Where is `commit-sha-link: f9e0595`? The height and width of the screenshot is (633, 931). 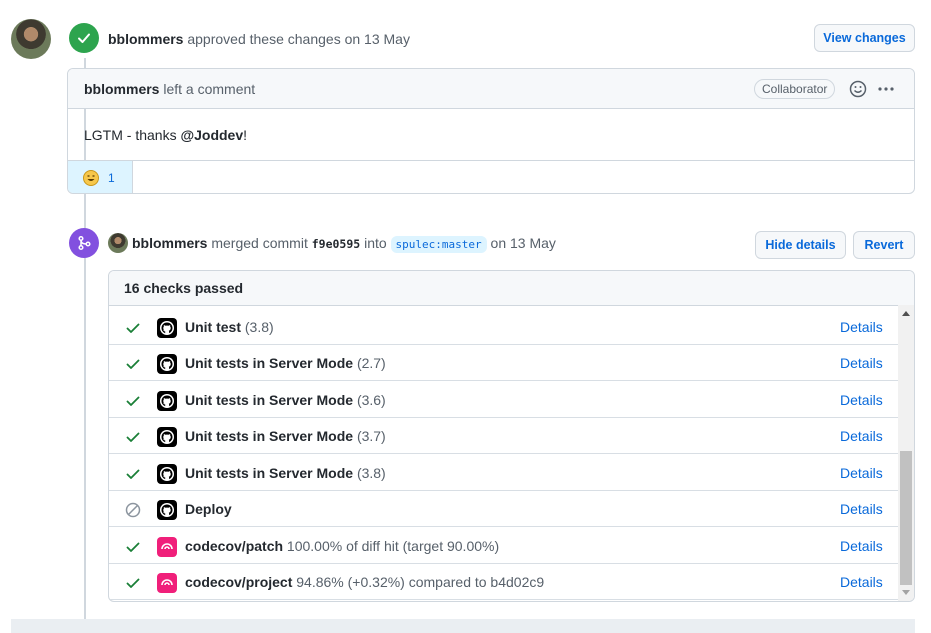 commit-sha-link: f9e0595 is located at coordinates (336, 244).